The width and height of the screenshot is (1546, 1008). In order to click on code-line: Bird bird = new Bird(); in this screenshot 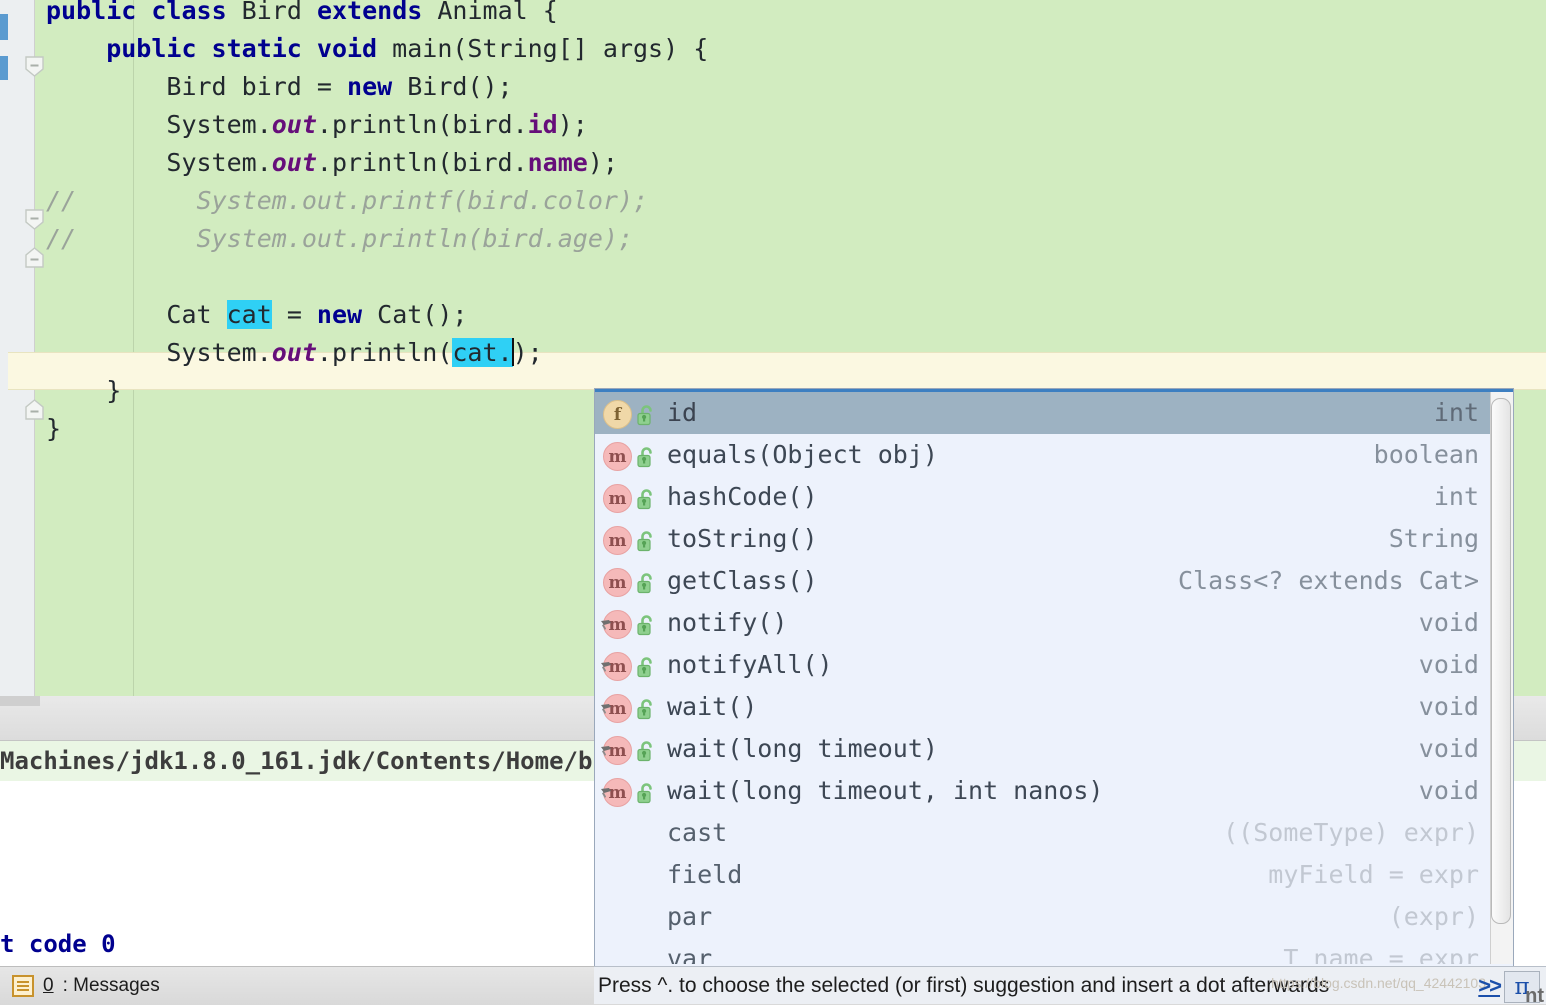, I will do `click(773, 87)`.